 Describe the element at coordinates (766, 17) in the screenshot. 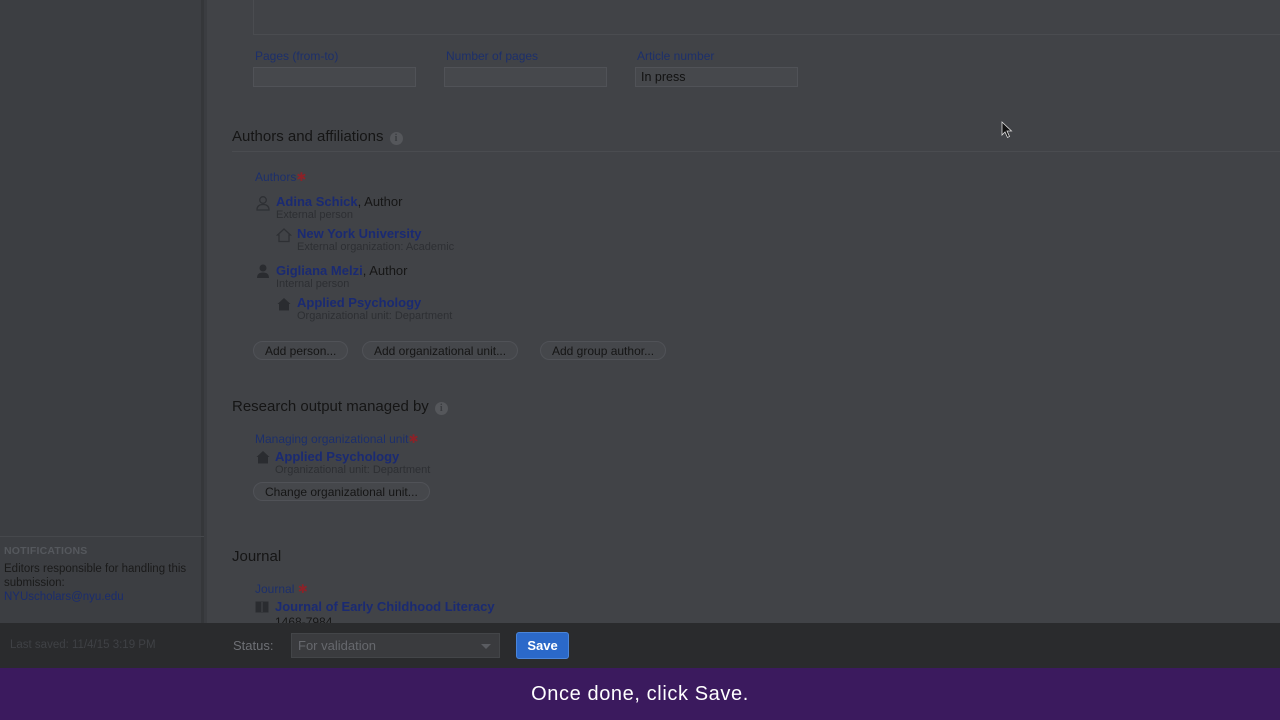

I see `text-area-field` at that location.